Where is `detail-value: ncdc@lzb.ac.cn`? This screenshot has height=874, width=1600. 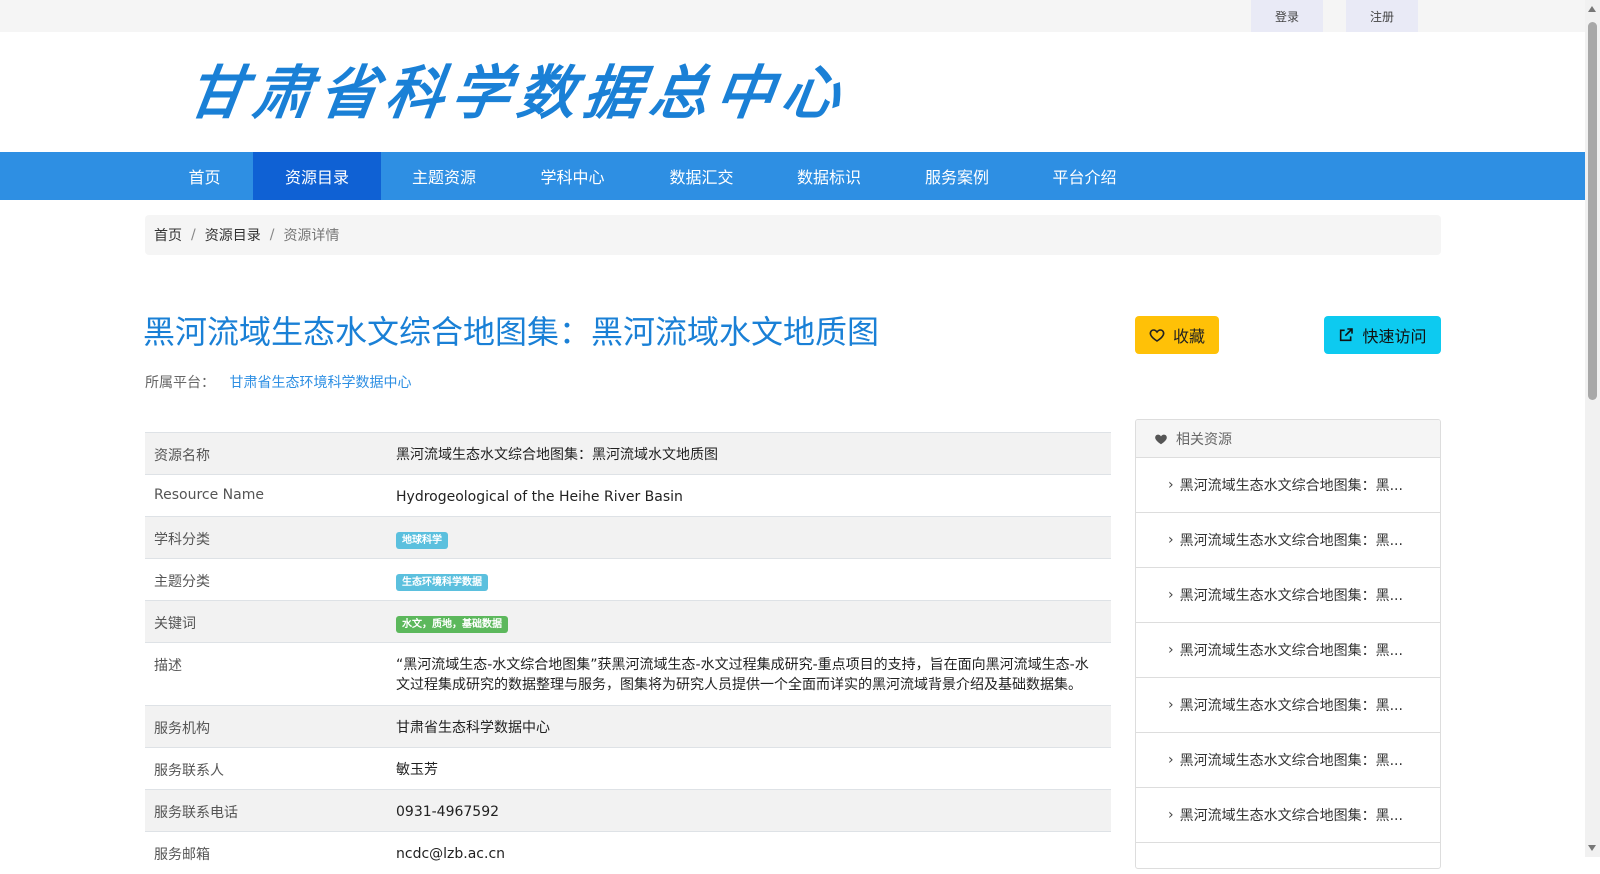 detail-value: ncdc@lzb.ac.cn is located at coordinates (749, 852).